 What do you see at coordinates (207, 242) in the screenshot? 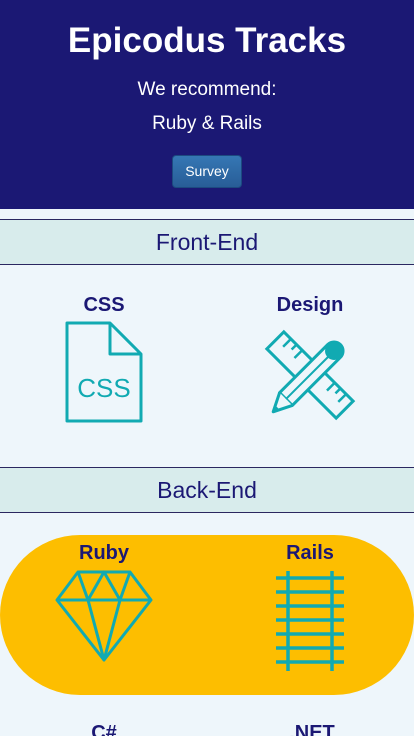
I see `section-front-end-title: Front-End` at bounding box center [207, 242].